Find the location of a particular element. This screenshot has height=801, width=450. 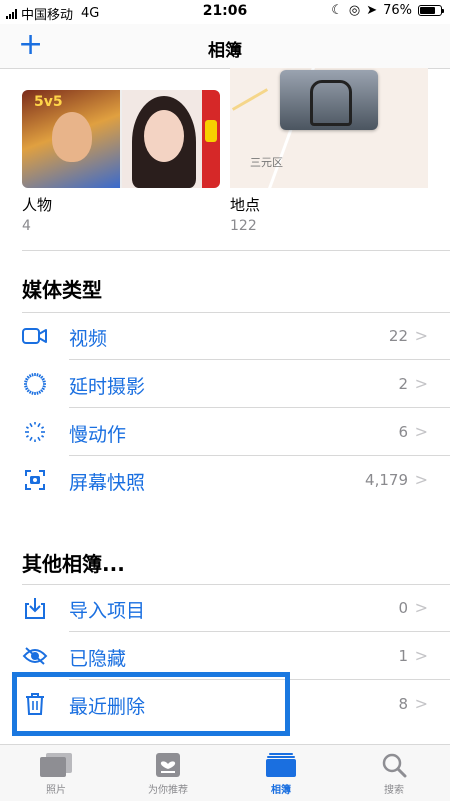

tab-for-you: 为你推荐 is located at coordinates (168, 776).